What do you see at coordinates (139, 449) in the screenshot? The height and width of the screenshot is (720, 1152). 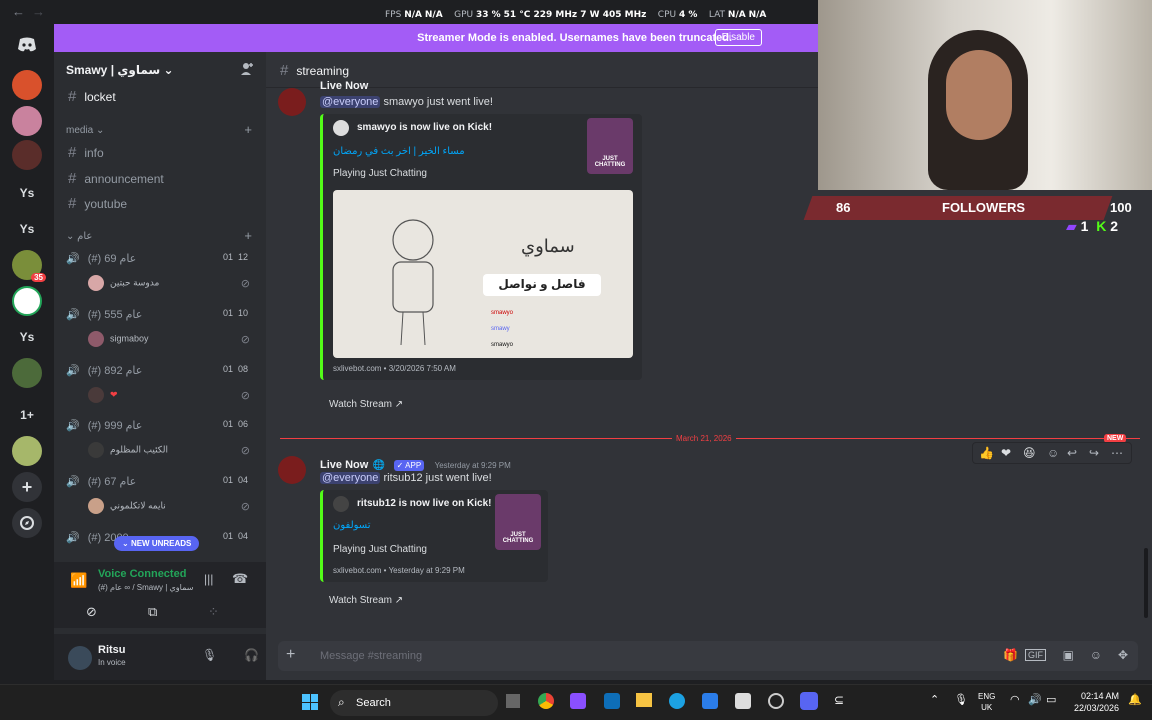 I see `voice-user-name: الكئيب المظلوم` at bounding box center [139, 449].